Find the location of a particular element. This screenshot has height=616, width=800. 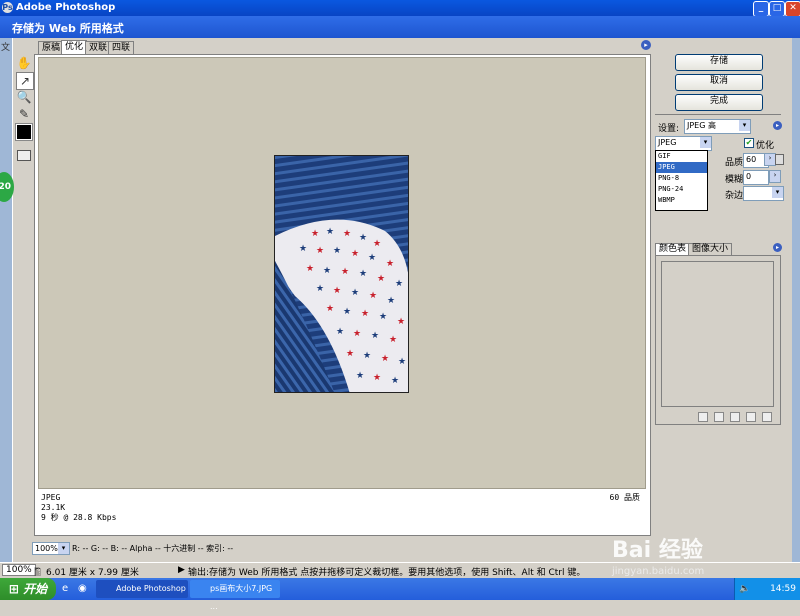

zoom-level-select: 100% ▾ is located at coordinates (51, 548).